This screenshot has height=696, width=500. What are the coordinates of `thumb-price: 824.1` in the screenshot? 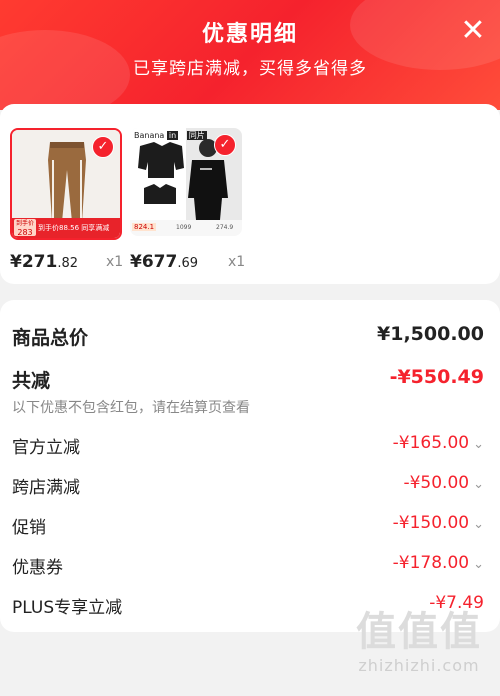 It's located at (144, 227).